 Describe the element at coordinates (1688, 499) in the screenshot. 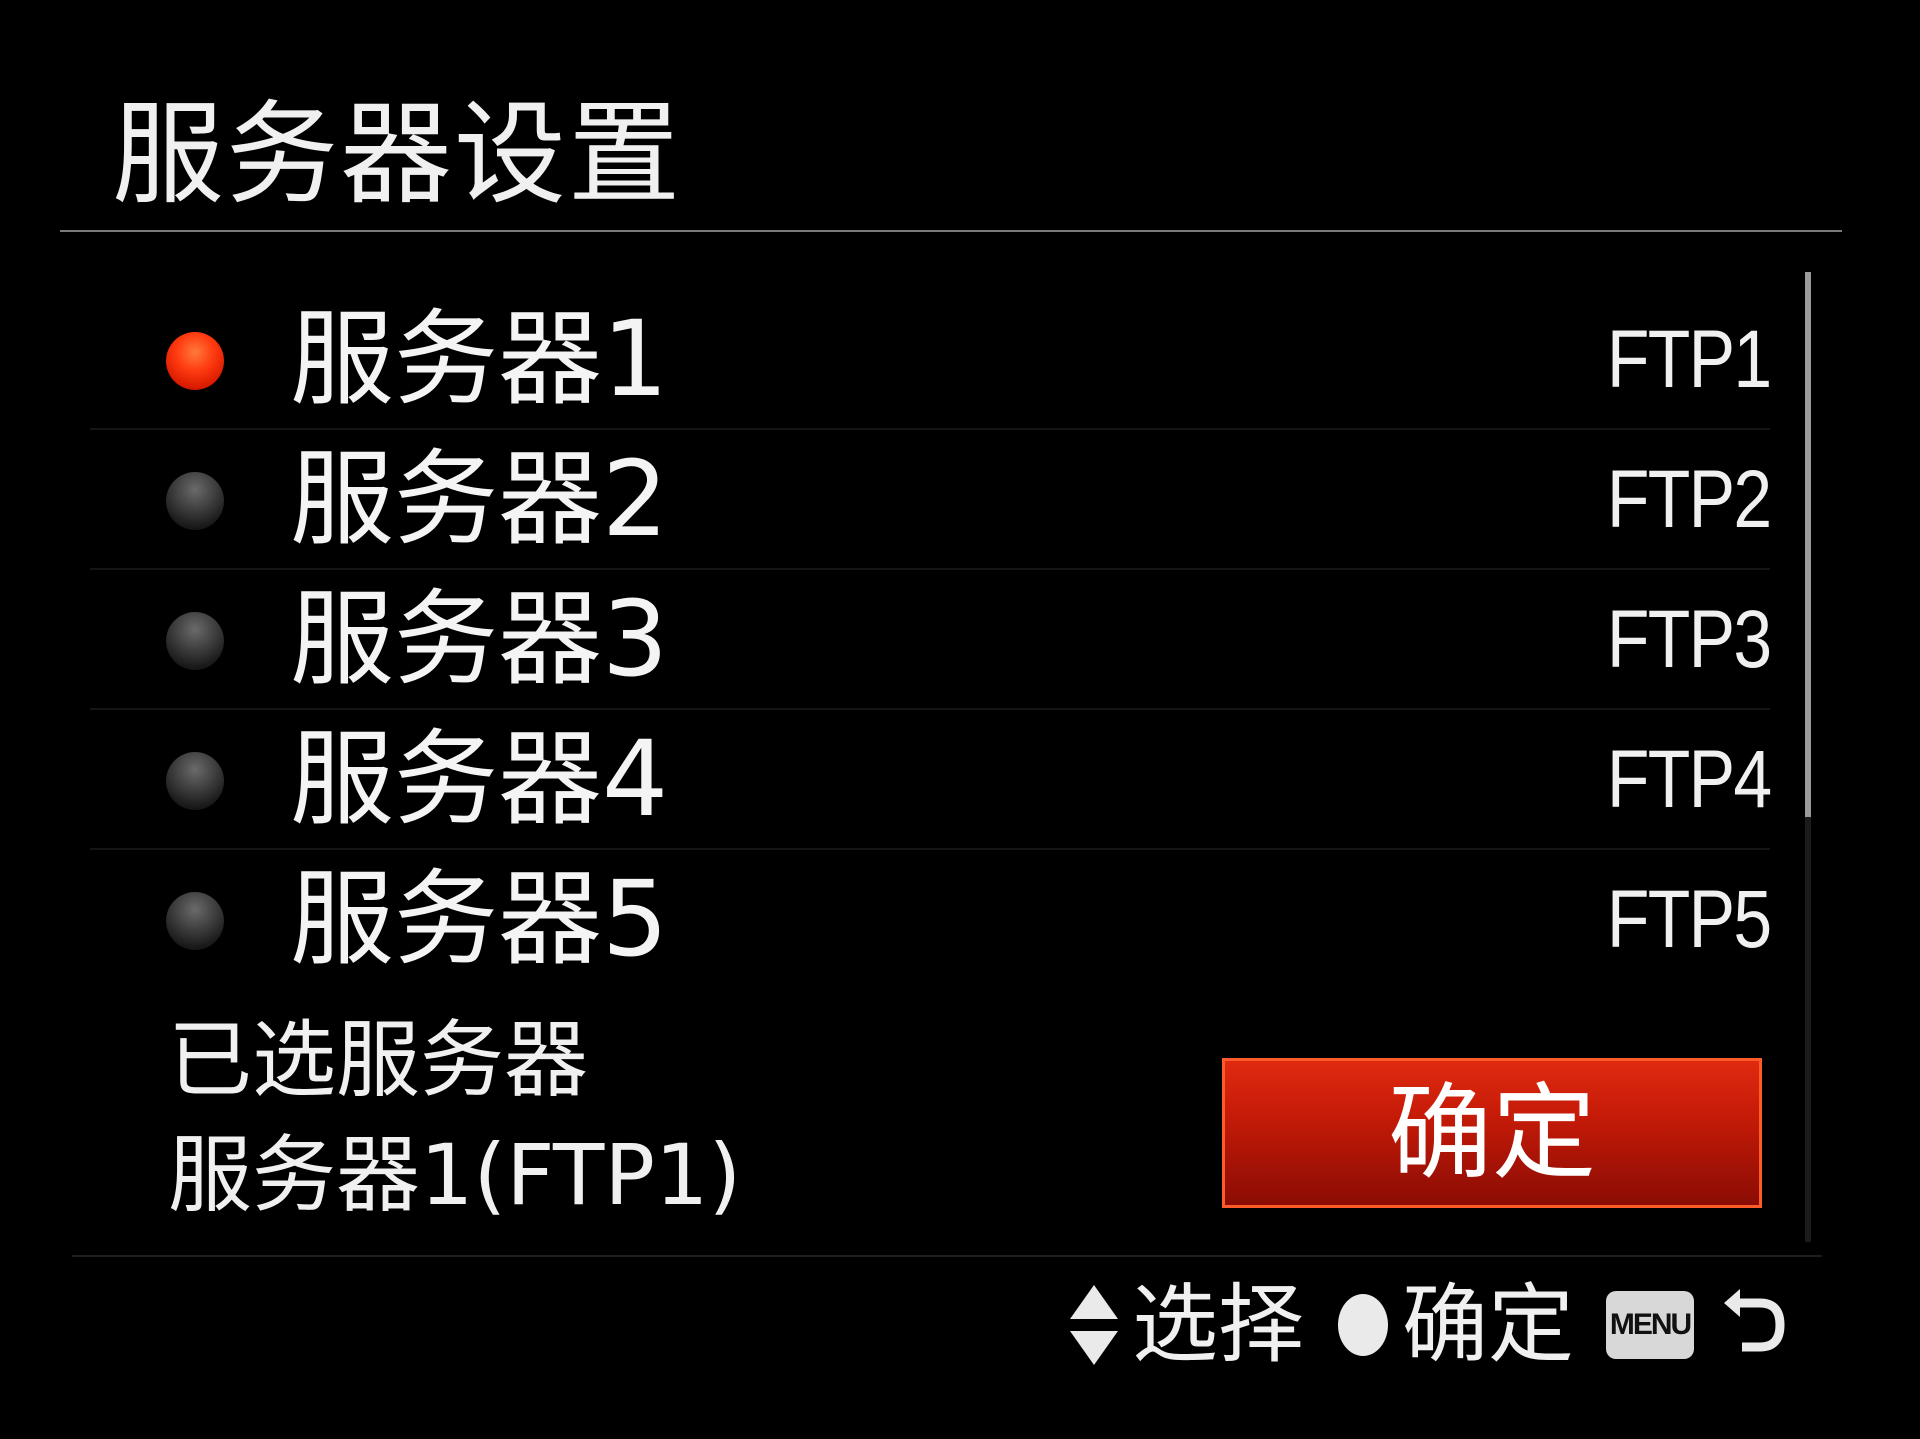

I see `server-type: FTP2` at that location.